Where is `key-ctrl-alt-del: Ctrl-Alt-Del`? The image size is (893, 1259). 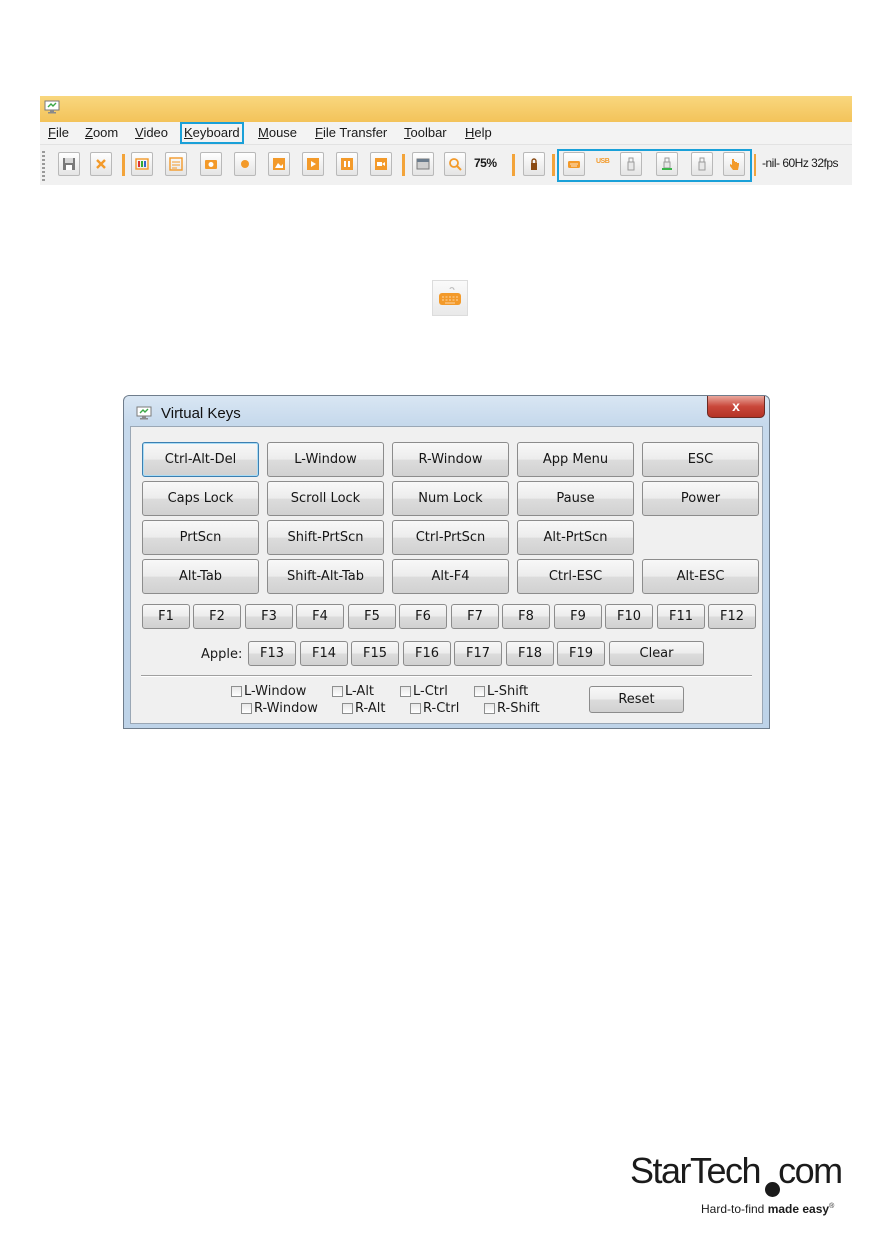 key-ctrl-alt-del: Ctrl-Alt-Del is located at coordinates (200, 459).